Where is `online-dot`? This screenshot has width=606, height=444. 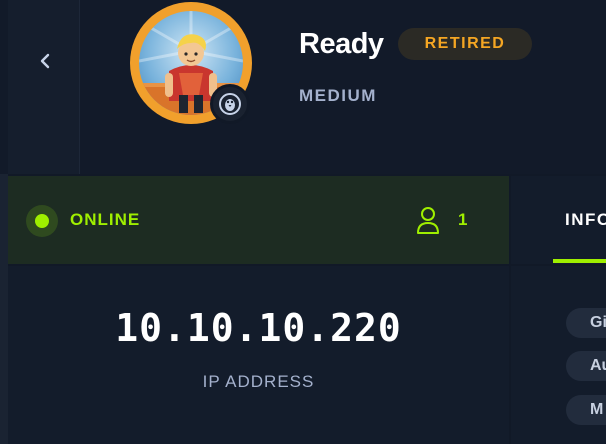
online-dot is located at coordinates (42, 221).